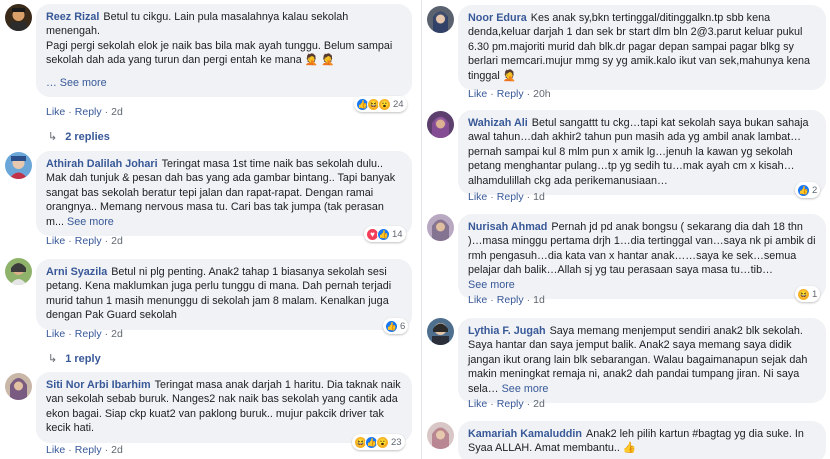  I want to click on comment-author: Arni Syazila, so click(76, 272).